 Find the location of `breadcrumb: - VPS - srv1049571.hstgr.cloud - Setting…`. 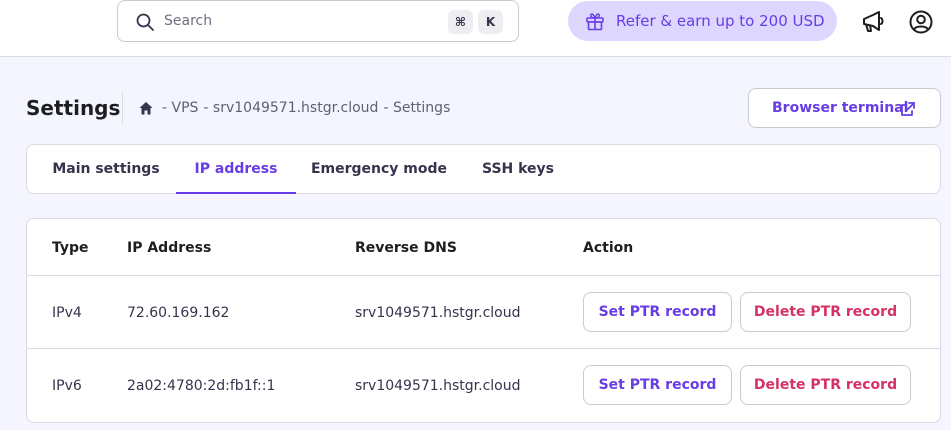

breadcrumb: - VPS - srv1049571.hstgr.cloud - Setting… is located at coordinates (296, 108).